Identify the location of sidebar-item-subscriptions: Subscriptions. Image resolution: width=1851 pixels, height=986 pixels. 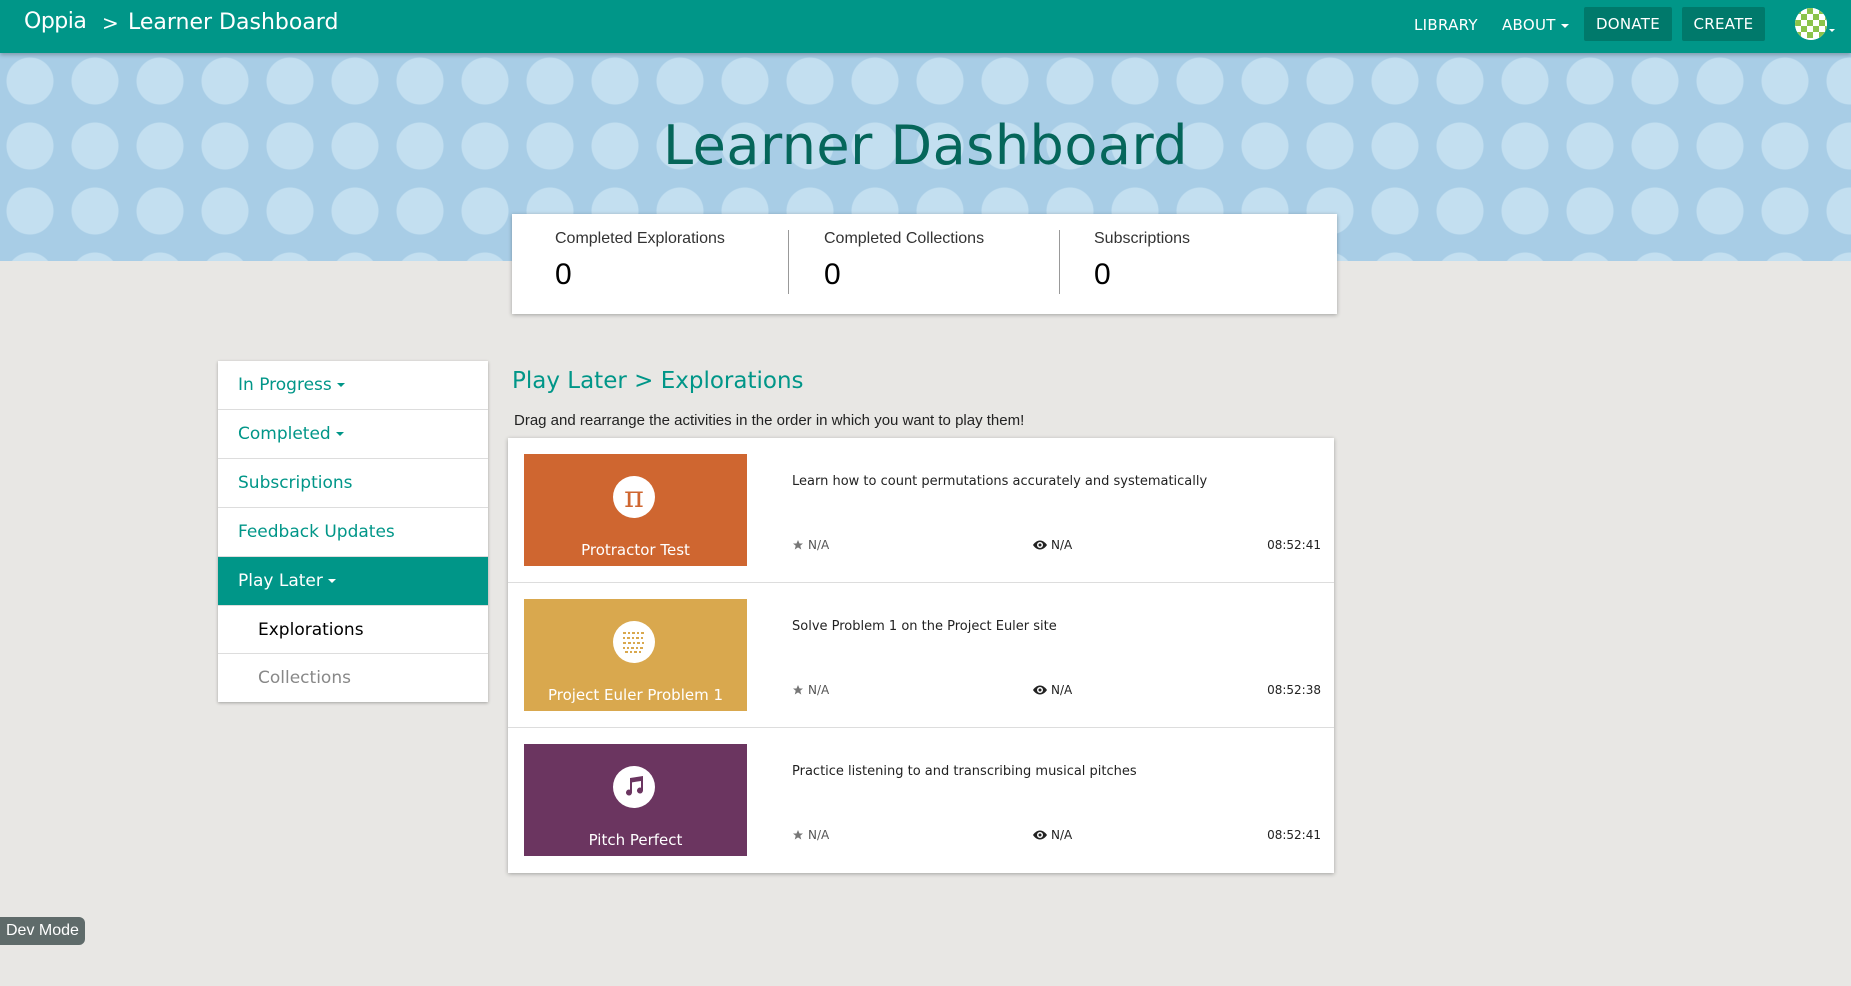
(353, 483).